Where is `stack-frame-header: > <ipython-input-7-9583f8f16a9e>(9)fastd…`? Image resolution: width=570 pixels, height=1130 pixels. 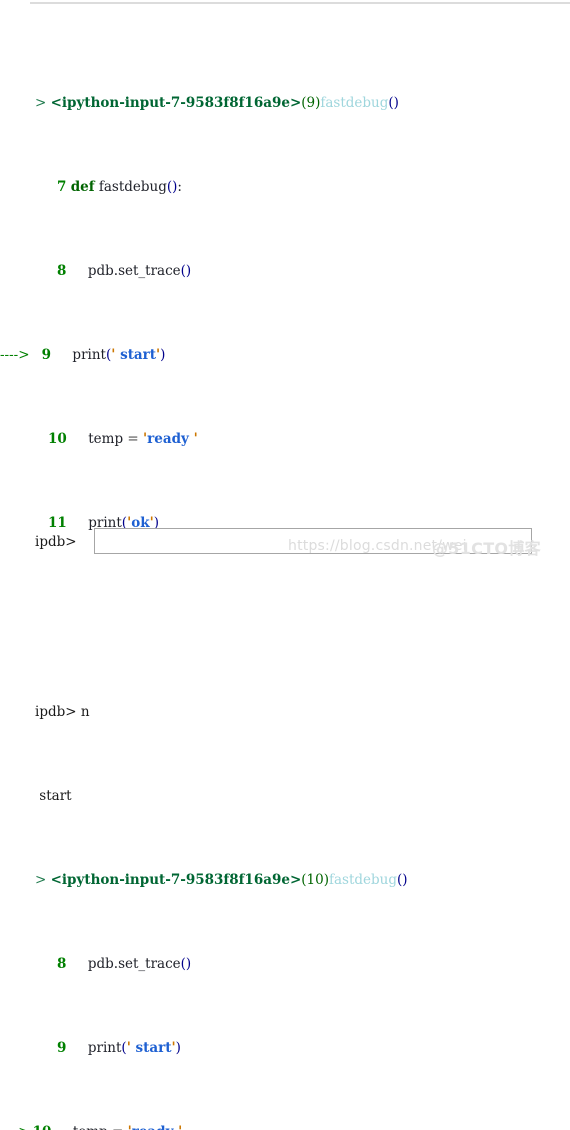
stack-frame-header: > <ipython-input-7-9583f8f16a9e>(9)fastd… is located at coordinates (285, 103).